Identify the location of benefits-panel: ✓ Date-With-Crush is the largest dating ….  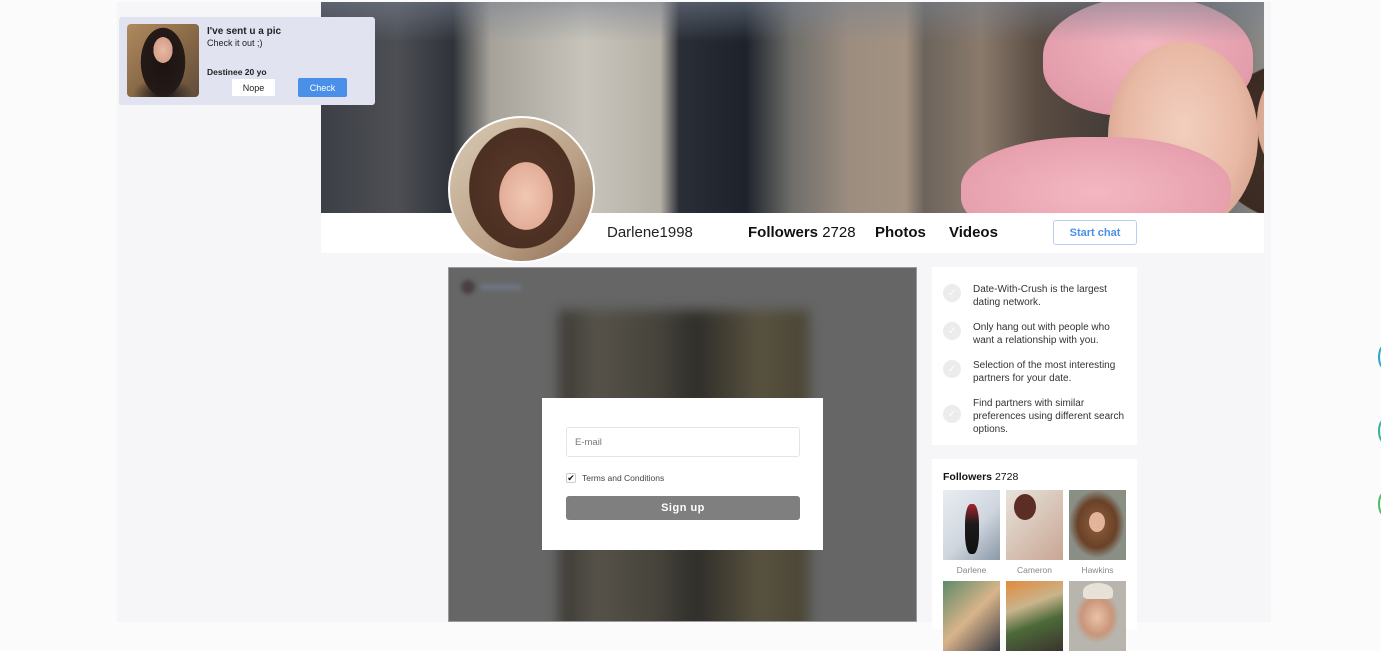
(1034, 356).